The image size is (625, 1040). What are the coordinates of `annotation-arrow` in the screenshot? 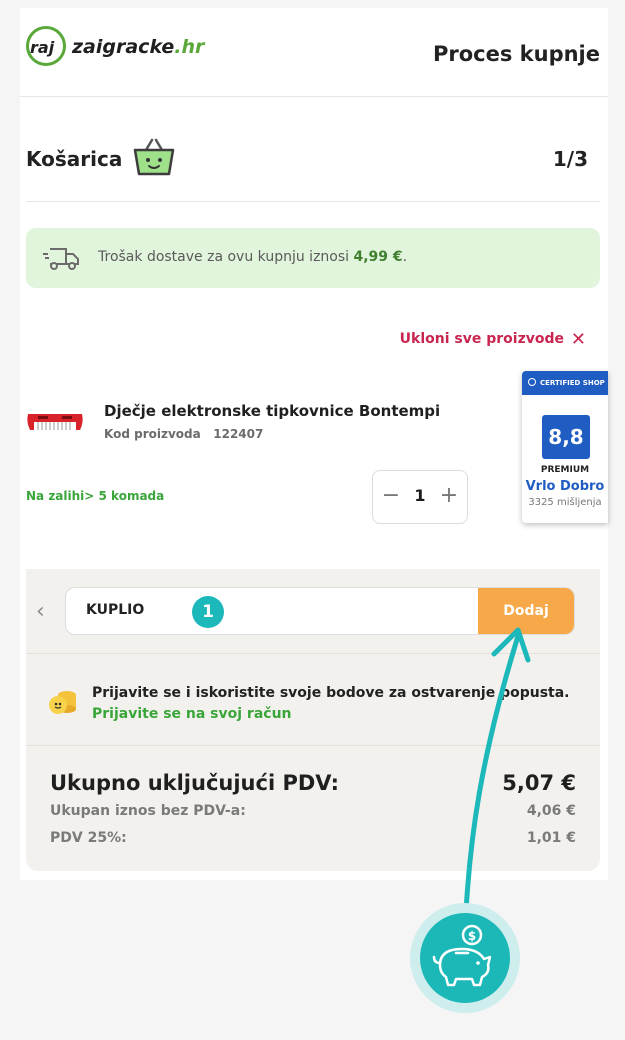 It's located at (497, 771).